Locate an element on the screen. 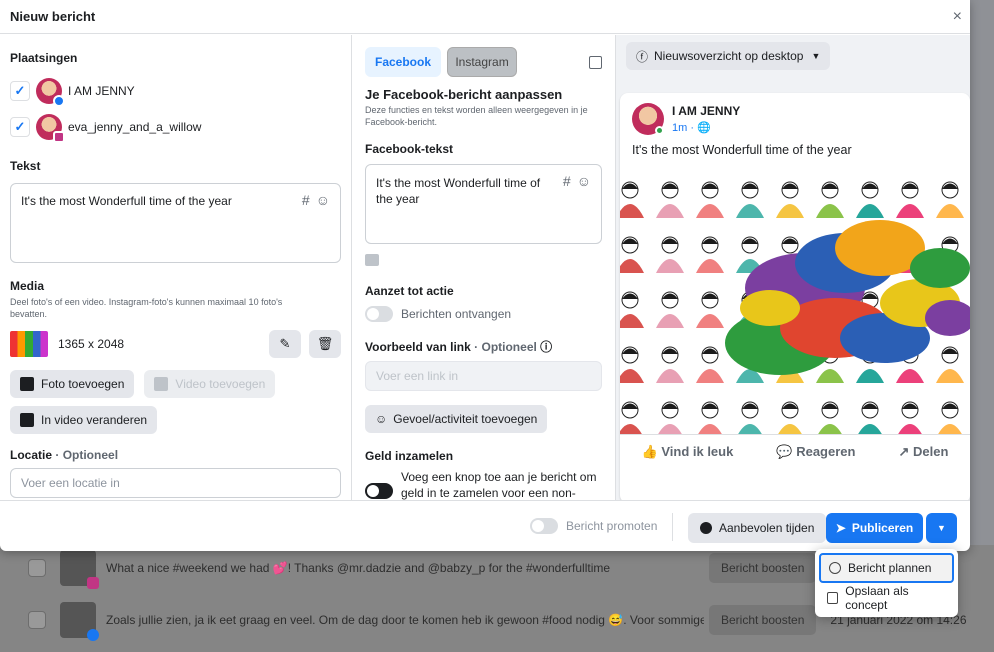  placement-select-label: Nieuwsoverzicht op desktop is located at coordinates (729, 56).